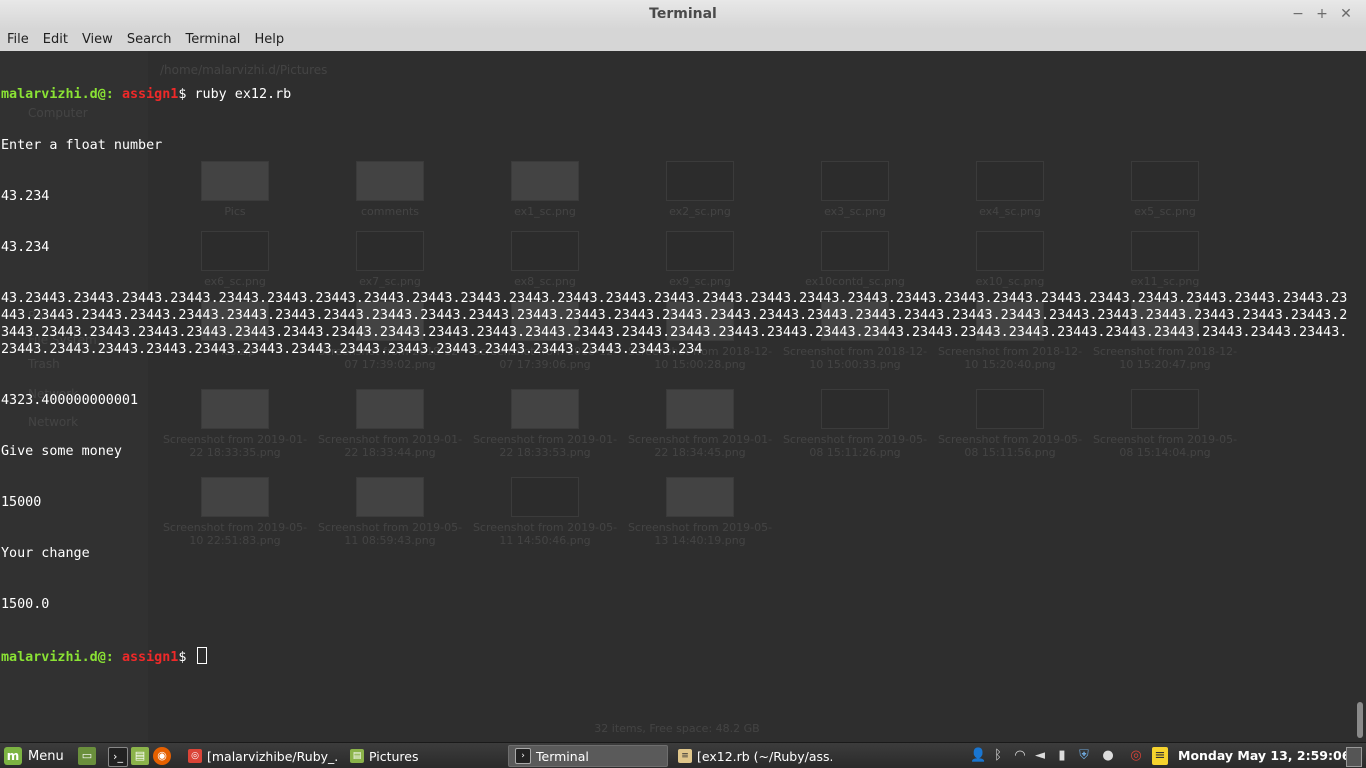 This screenshot has width=1366, height=768. I want to click on window-title: Terminal, so click(683, 14).